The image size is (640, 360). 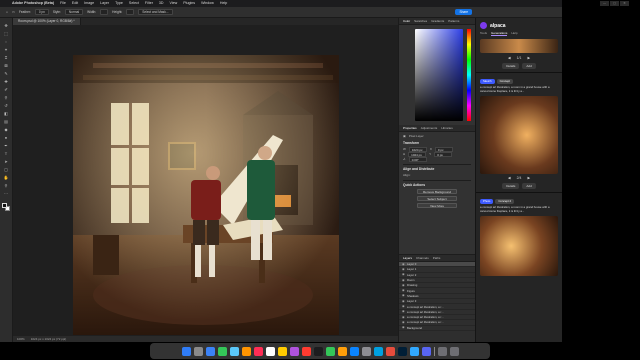 What do you see at coordinates (306, 351) in the screenshot?
I see `music-icon` at bounding box center [306, 351].